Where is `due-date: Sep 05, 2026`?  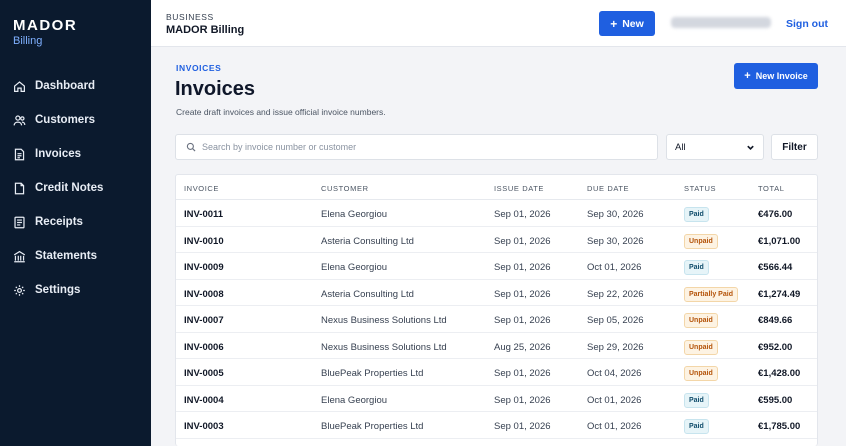
due-date: Sep 05, 2026 is located at coordinates (615, 320).